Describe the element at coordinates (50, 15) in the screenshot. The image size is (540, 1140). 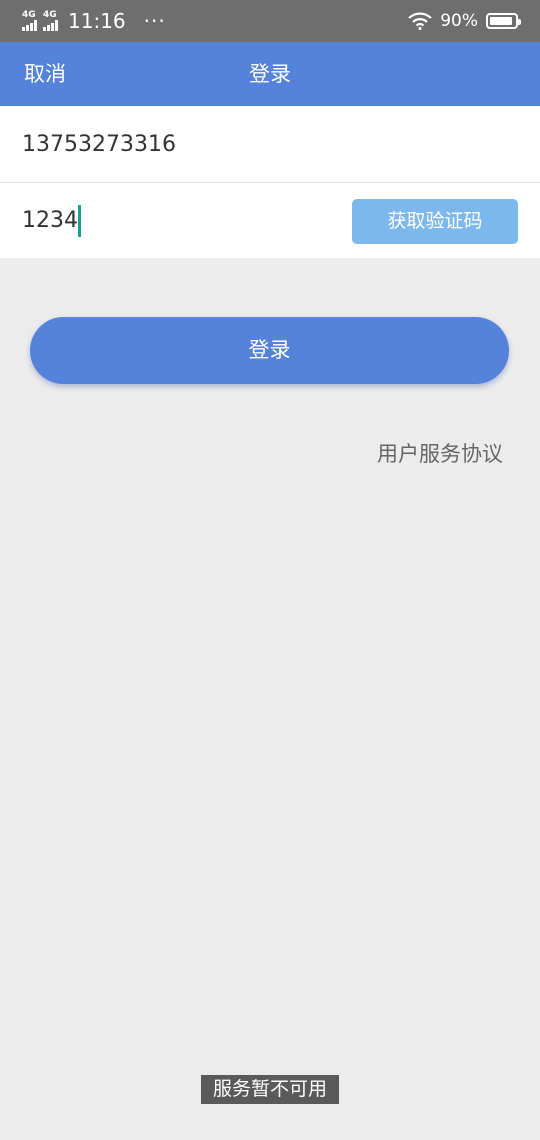
I see `signal-label-2: 4G` at that location.